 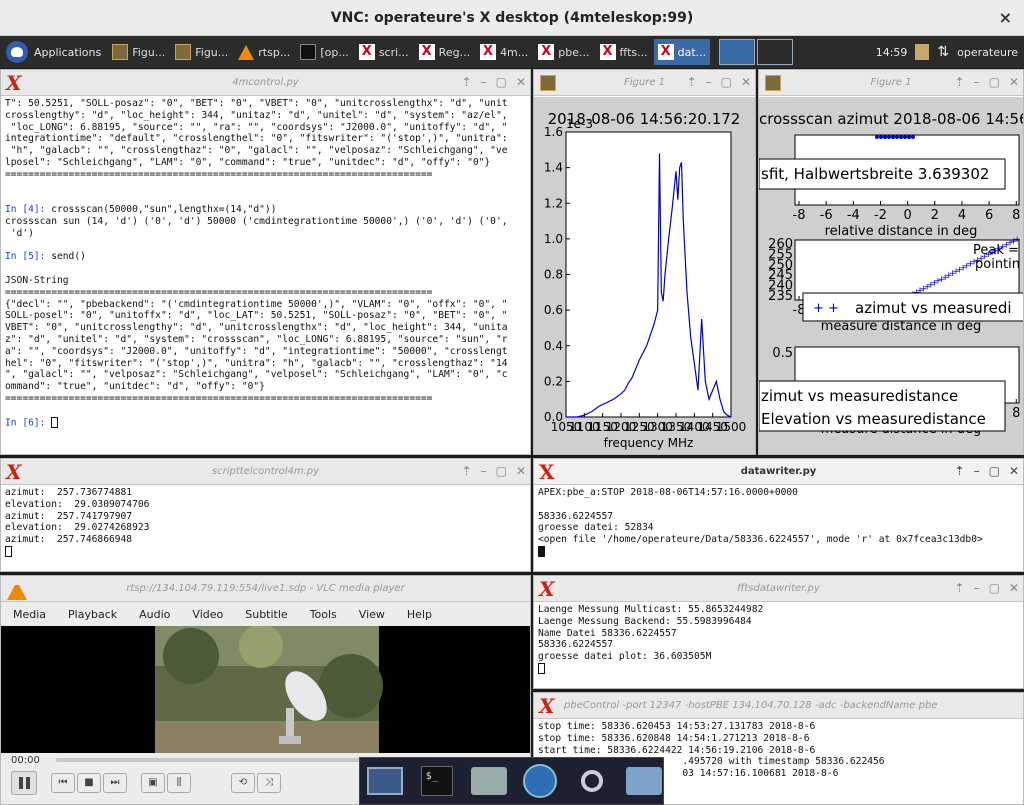 I want to click on xterm-icon: X, so click(x=547, y=706).